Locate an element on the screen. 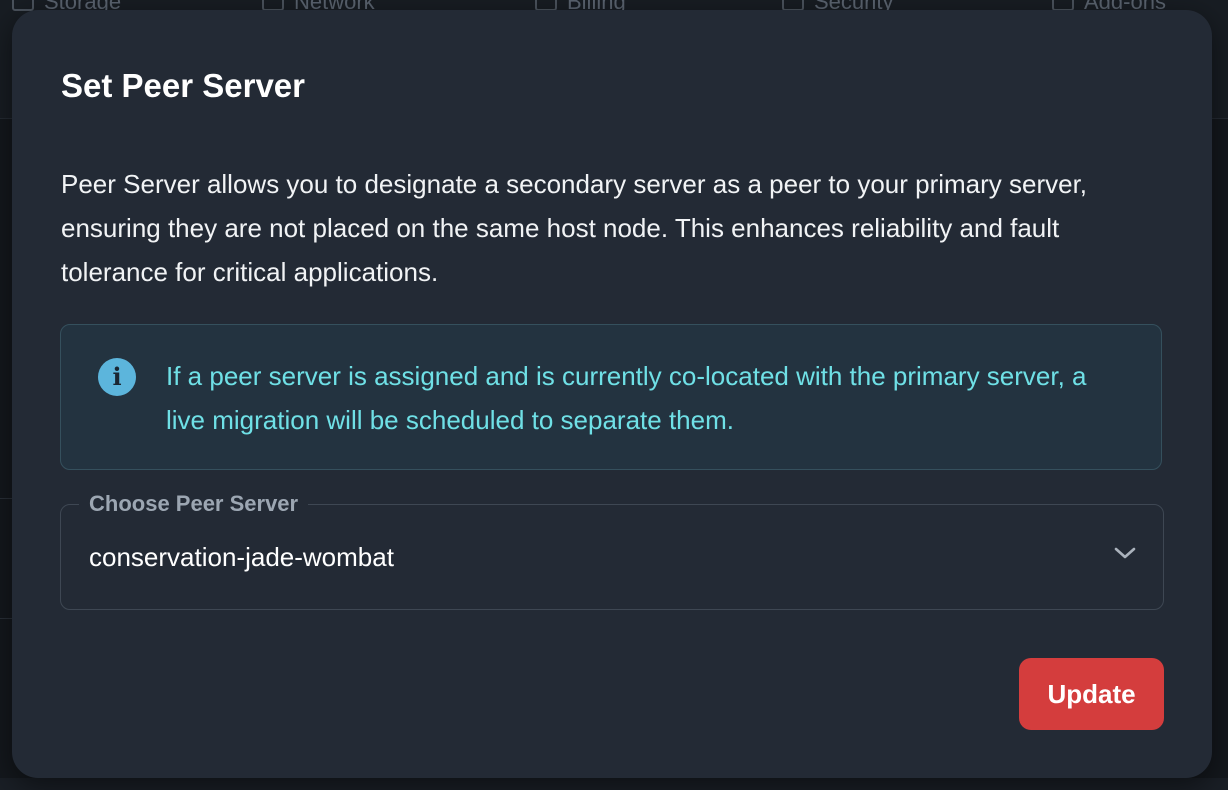 This screenshot has width=1228, height=790. background-footer is located at coordinates (614, 784).